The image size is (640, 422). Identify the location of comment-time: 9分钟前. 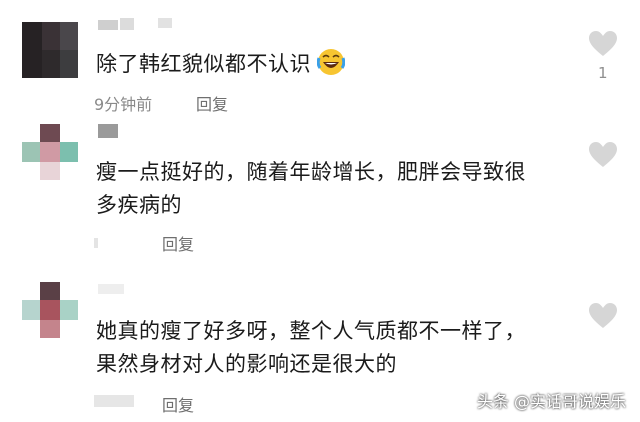
(123, 104).